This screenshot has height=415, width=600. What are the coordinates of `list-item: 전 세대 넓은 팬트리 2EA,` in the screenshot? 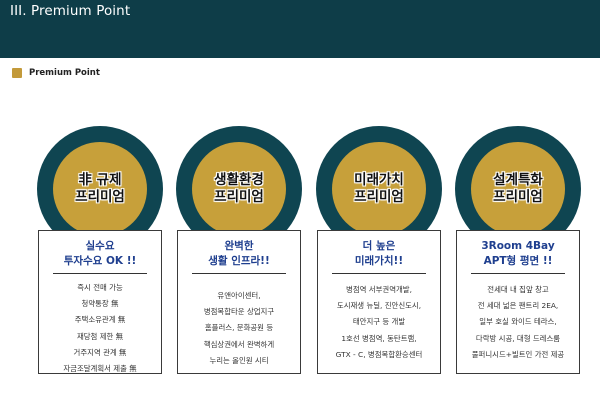 It's located at (518, 306).